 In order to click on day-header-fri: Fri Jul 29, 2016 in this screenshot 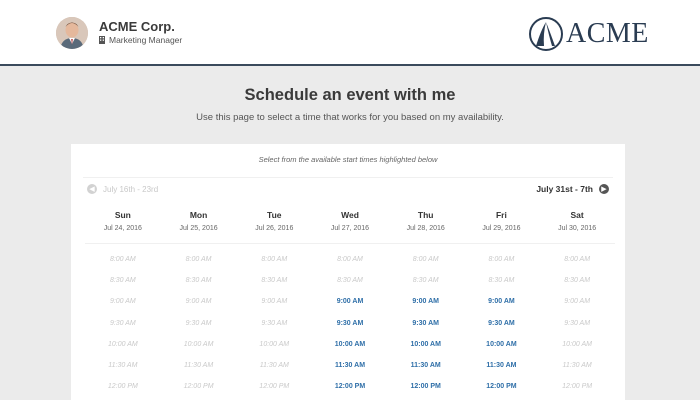, I will do `click(502, 221)`.